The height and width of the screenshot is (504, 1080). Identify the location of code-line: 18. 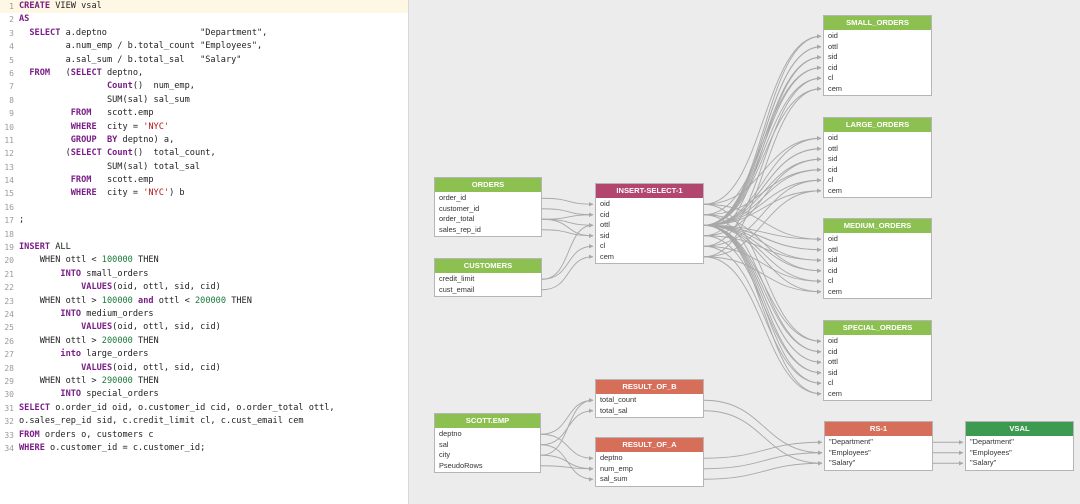
(204, 234).